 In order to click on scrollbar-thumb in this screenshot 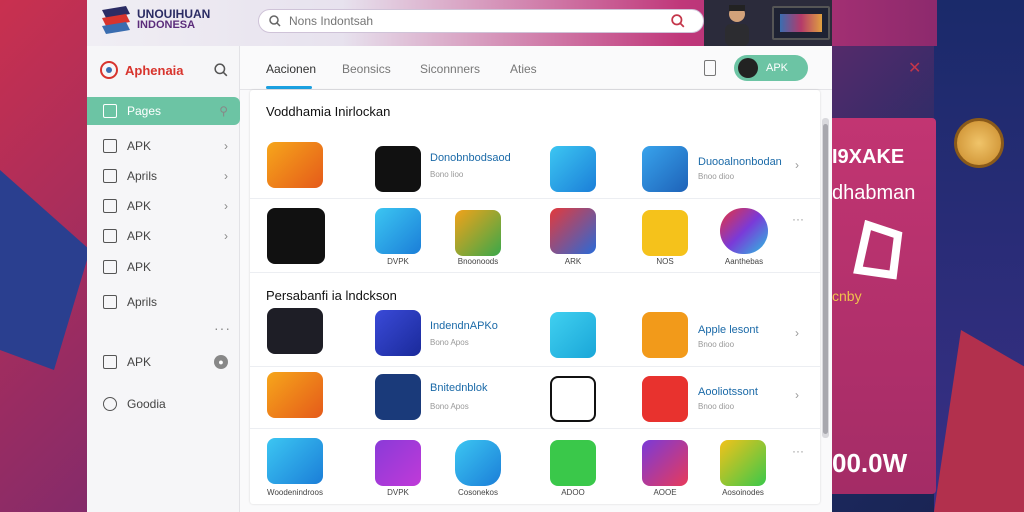, I will do `click(825, 279)`.